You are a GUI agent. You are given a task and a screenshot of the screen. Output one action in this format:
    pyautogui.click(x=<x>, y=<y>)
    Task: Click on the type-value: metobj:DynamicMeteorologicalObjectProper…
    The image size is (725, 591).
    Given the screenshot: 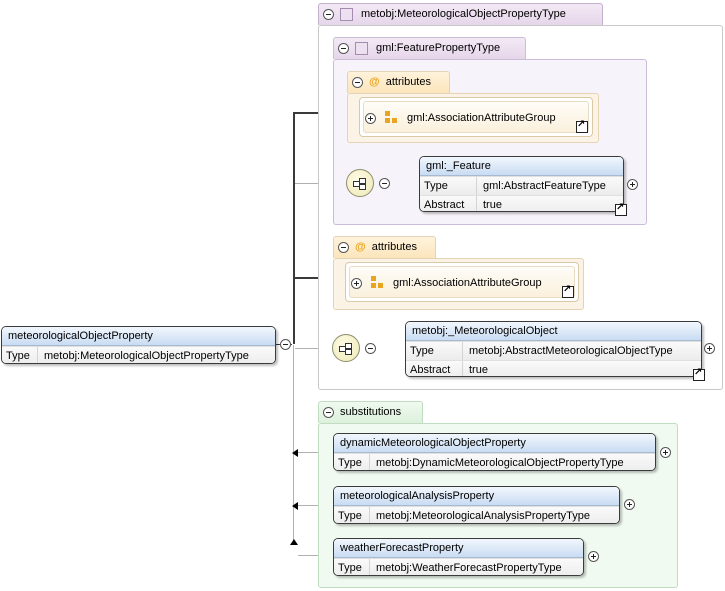 What is the action you would take?
    pyautogui.click(x=500, y=463)
    